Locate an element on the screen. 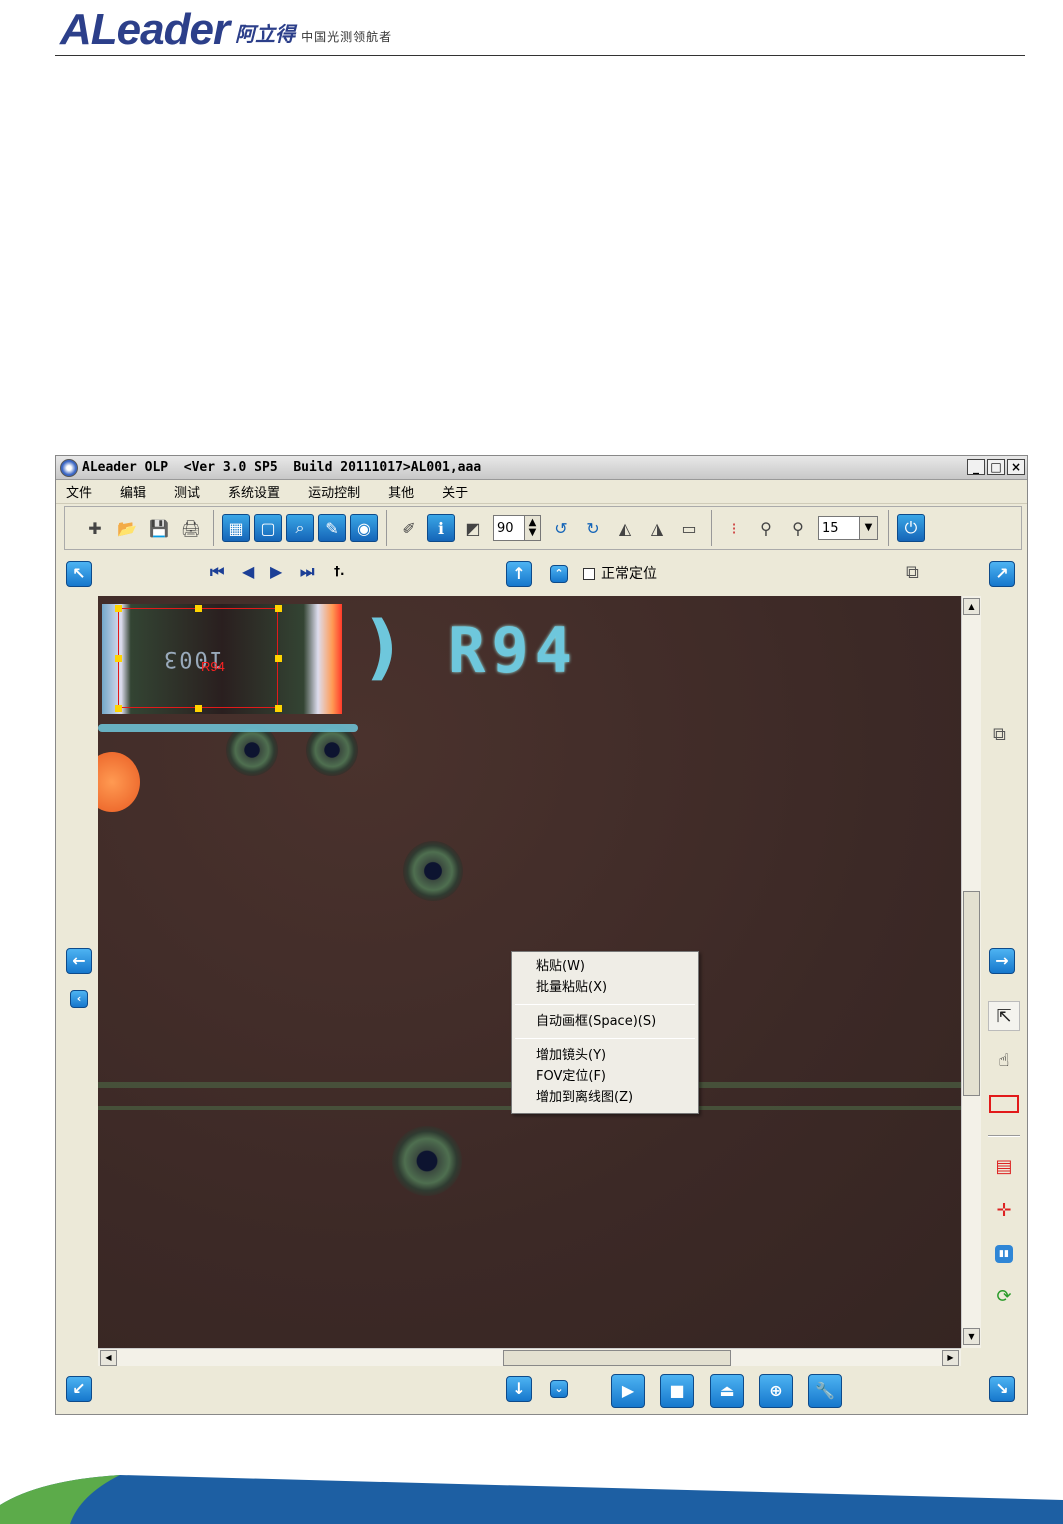 Image resolution: width=1063 pixels, height=1524 pixels. toolbar-separator is located at coordinates (1004, 1136).